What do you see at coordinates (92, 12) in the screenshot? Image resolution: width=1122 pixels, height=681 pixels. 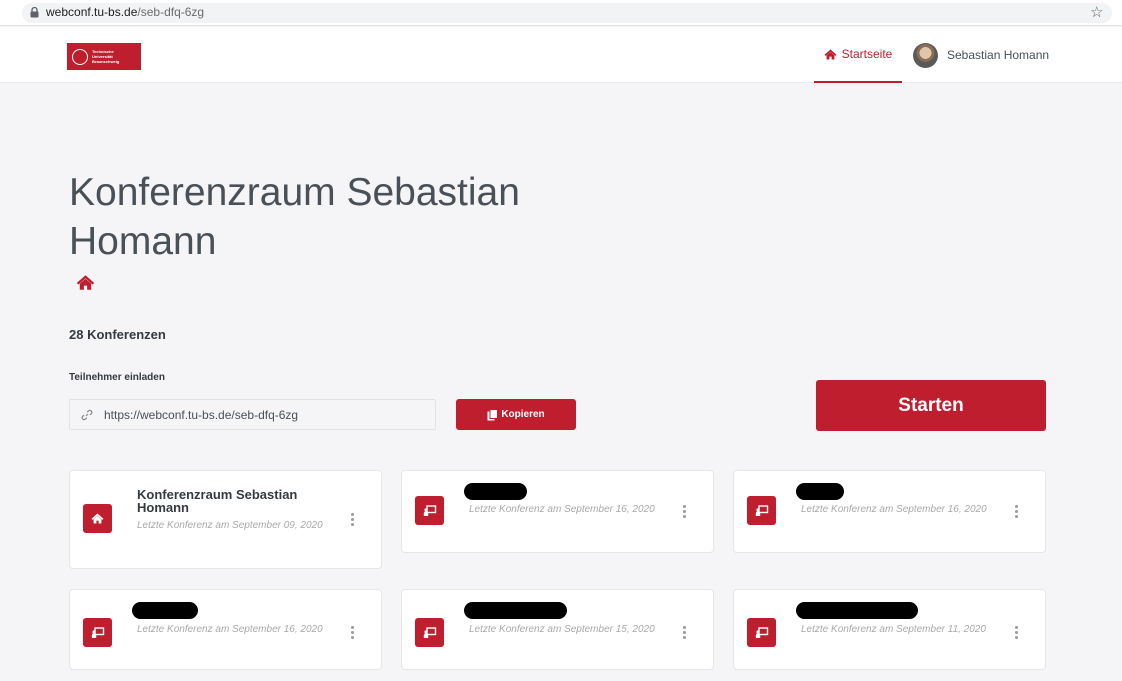 I see `url-host: webconf.tu-bs.de` at bounding box center [92, 12].